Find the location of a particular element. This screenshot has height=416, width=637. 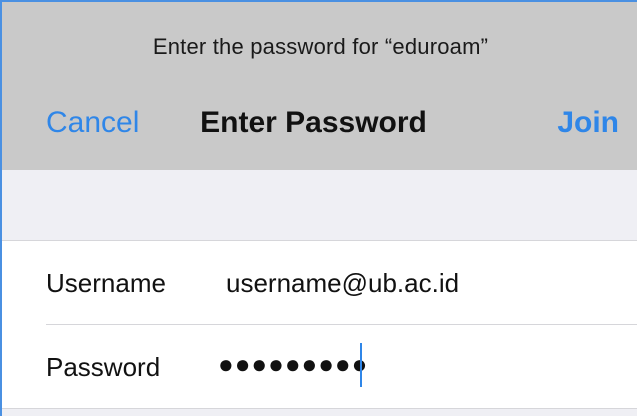

password-label: Password is located at coordinates (103, 367).